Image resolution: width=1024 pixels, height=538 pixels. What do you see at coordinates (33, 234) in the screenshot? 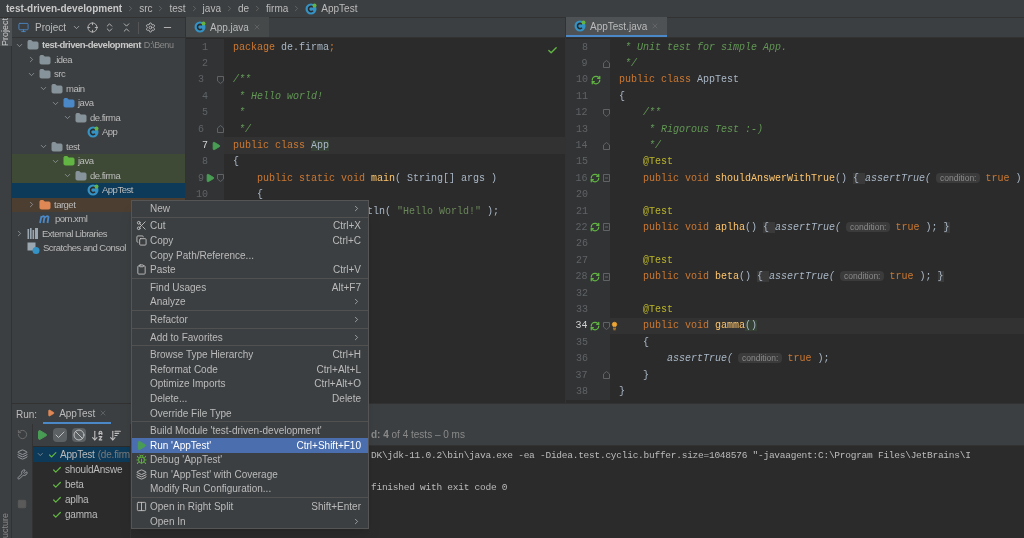
I see `library-icon` at bounding box center [33, 234].